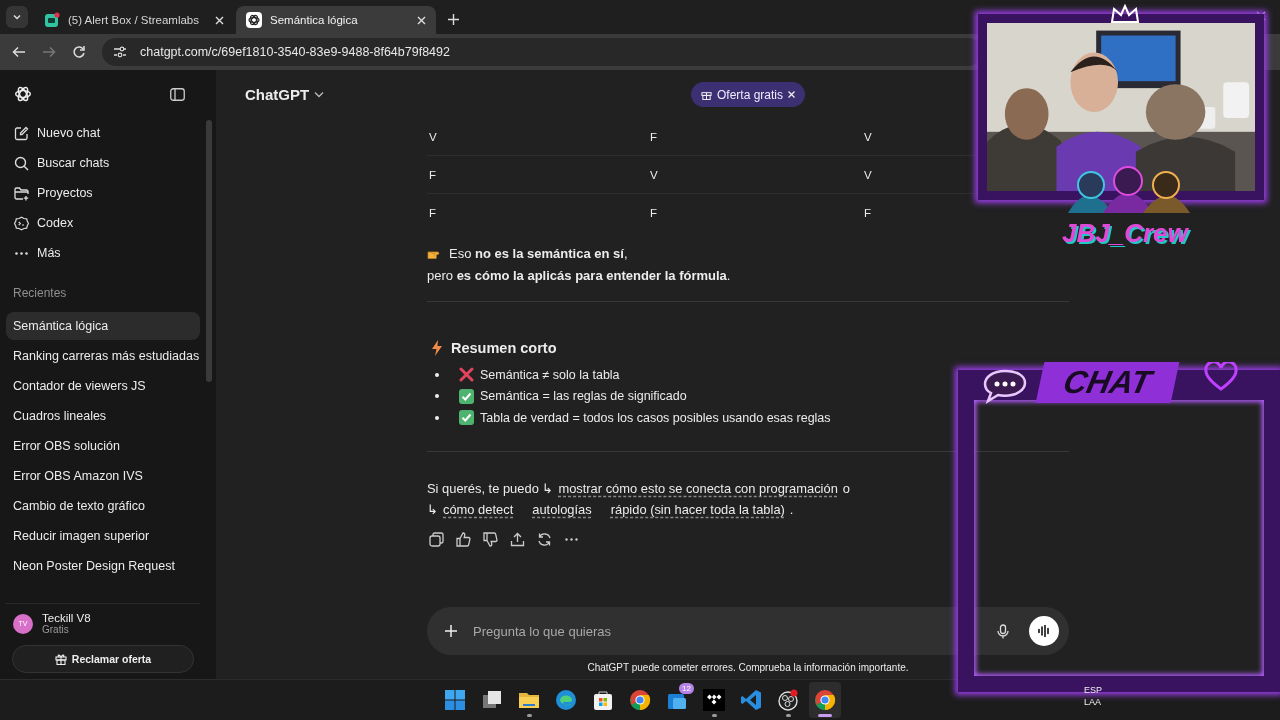  I want to click on code-editor-icon, so click(751, 700).